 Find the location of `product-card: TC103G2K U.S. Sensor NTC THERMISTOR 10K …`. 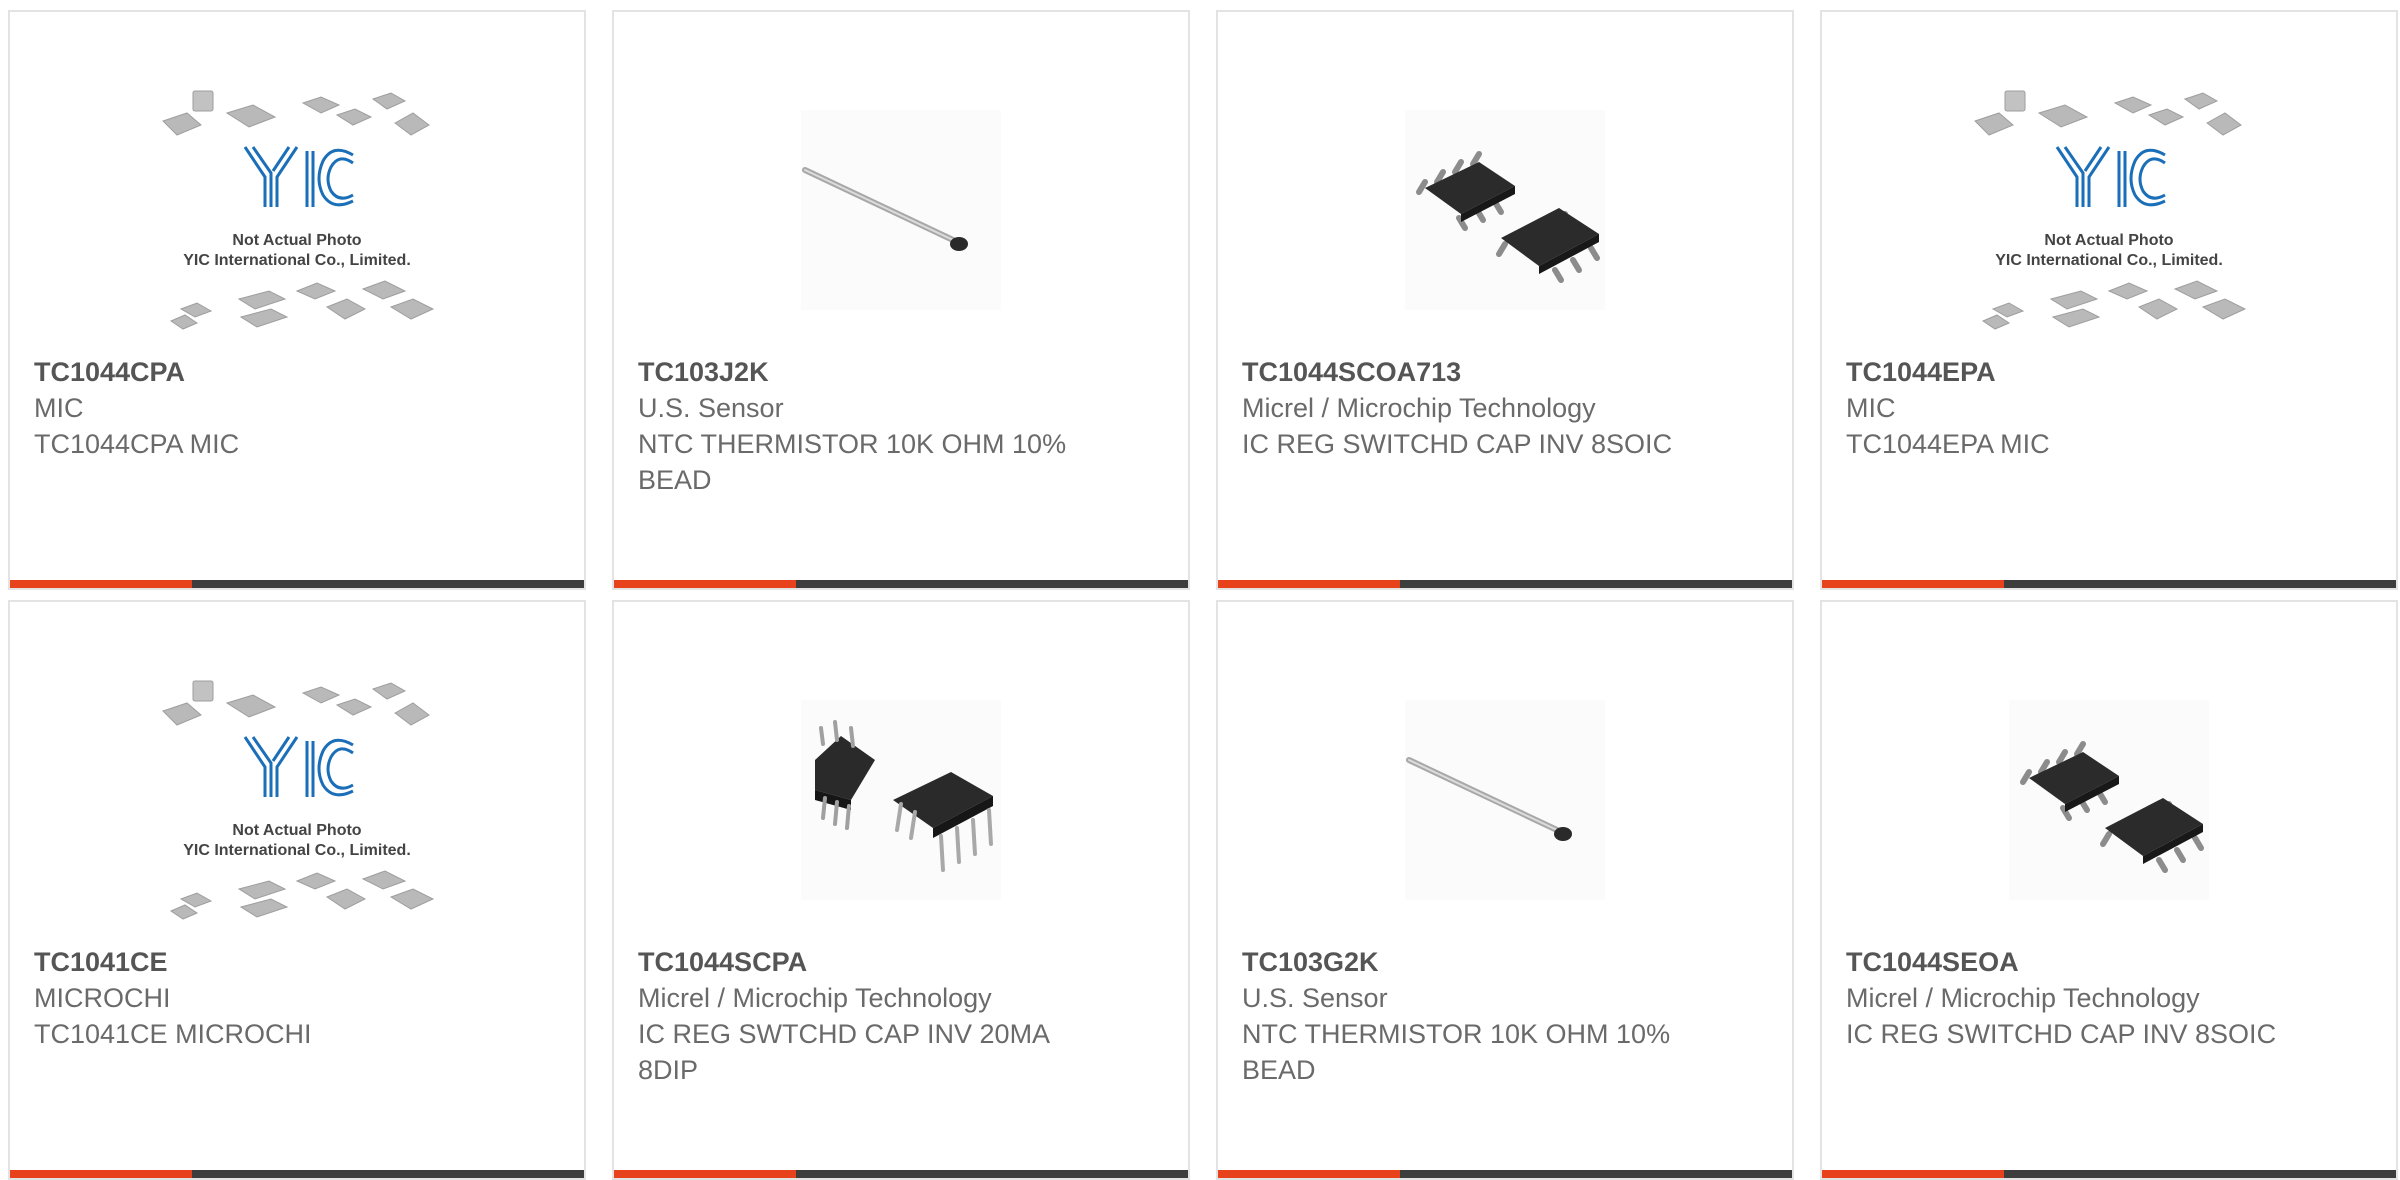

product-card: TC103G2K U.S. Sensor NTC THERMISTOR 10K … is located at coordinates (1505, 890).